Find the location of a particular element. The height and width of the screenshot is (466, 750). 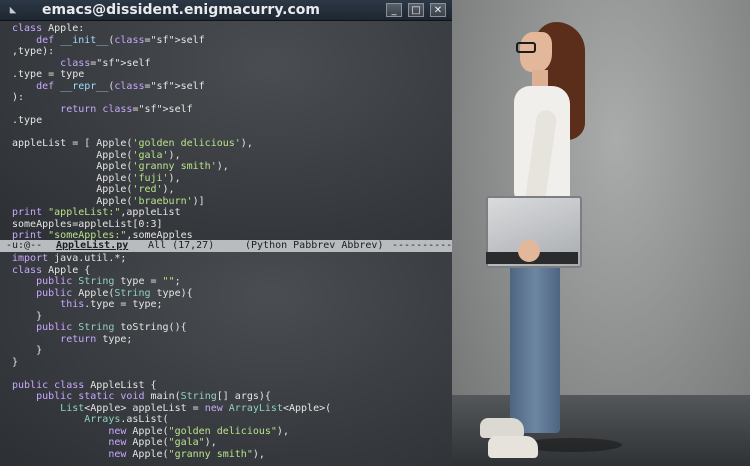

code-line: someApples=appleList[0:3] is located at coordinates (132, 225).